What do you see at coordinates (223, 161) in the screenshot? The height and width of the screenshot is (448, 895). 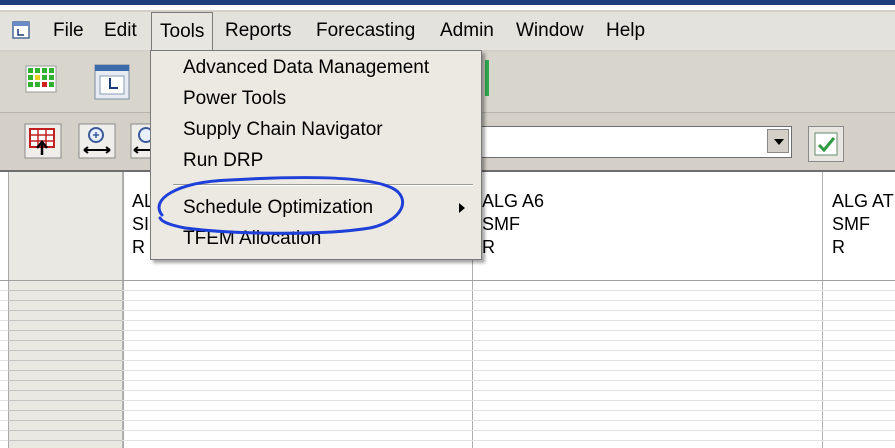 I see `menu-item-run-drp: Run DRP` at bounding box center [223, 161].